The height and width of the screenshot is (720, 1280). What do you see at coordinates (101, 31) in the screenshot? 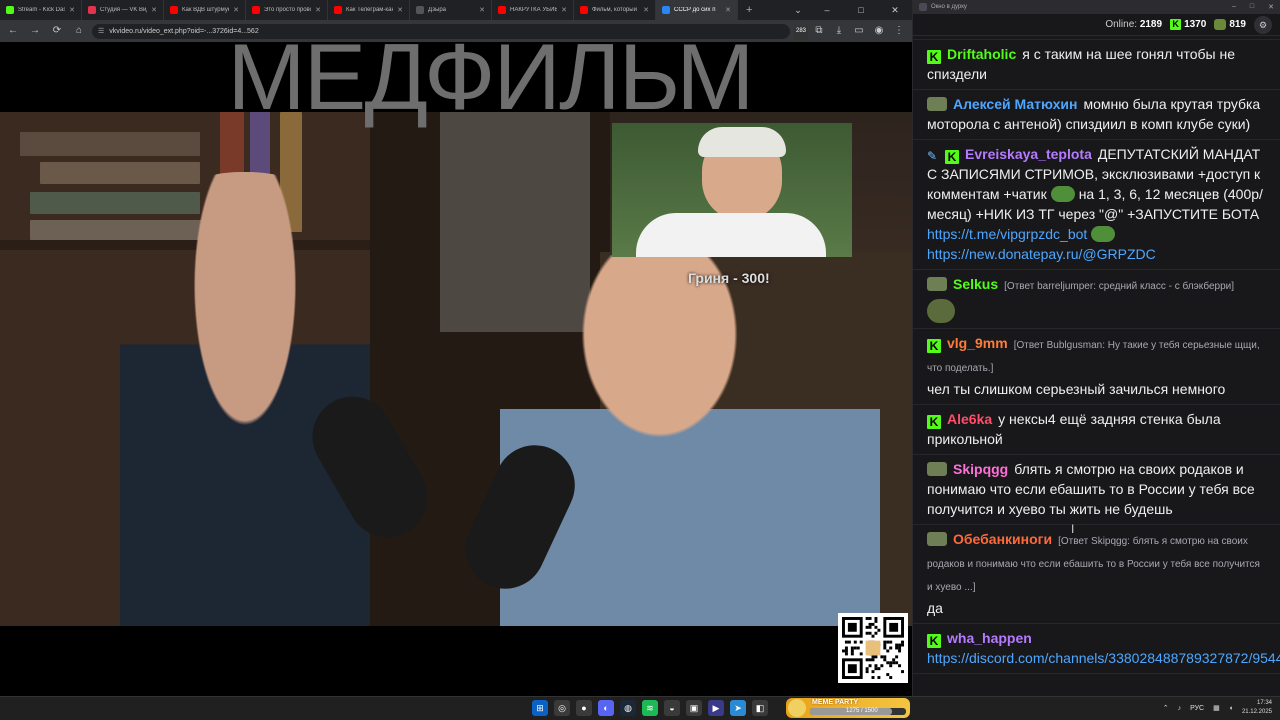
I see `site-info-icon: ☰` at bounding box center [101, 31].